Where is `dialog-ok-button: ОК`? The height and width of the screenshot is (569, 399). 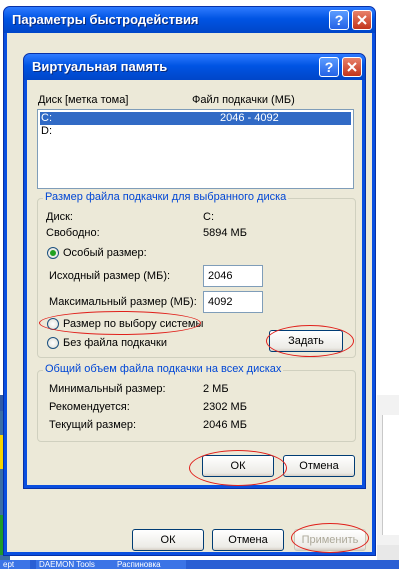 dialog-ok-button: ОК is located at coordinates (238, 466).